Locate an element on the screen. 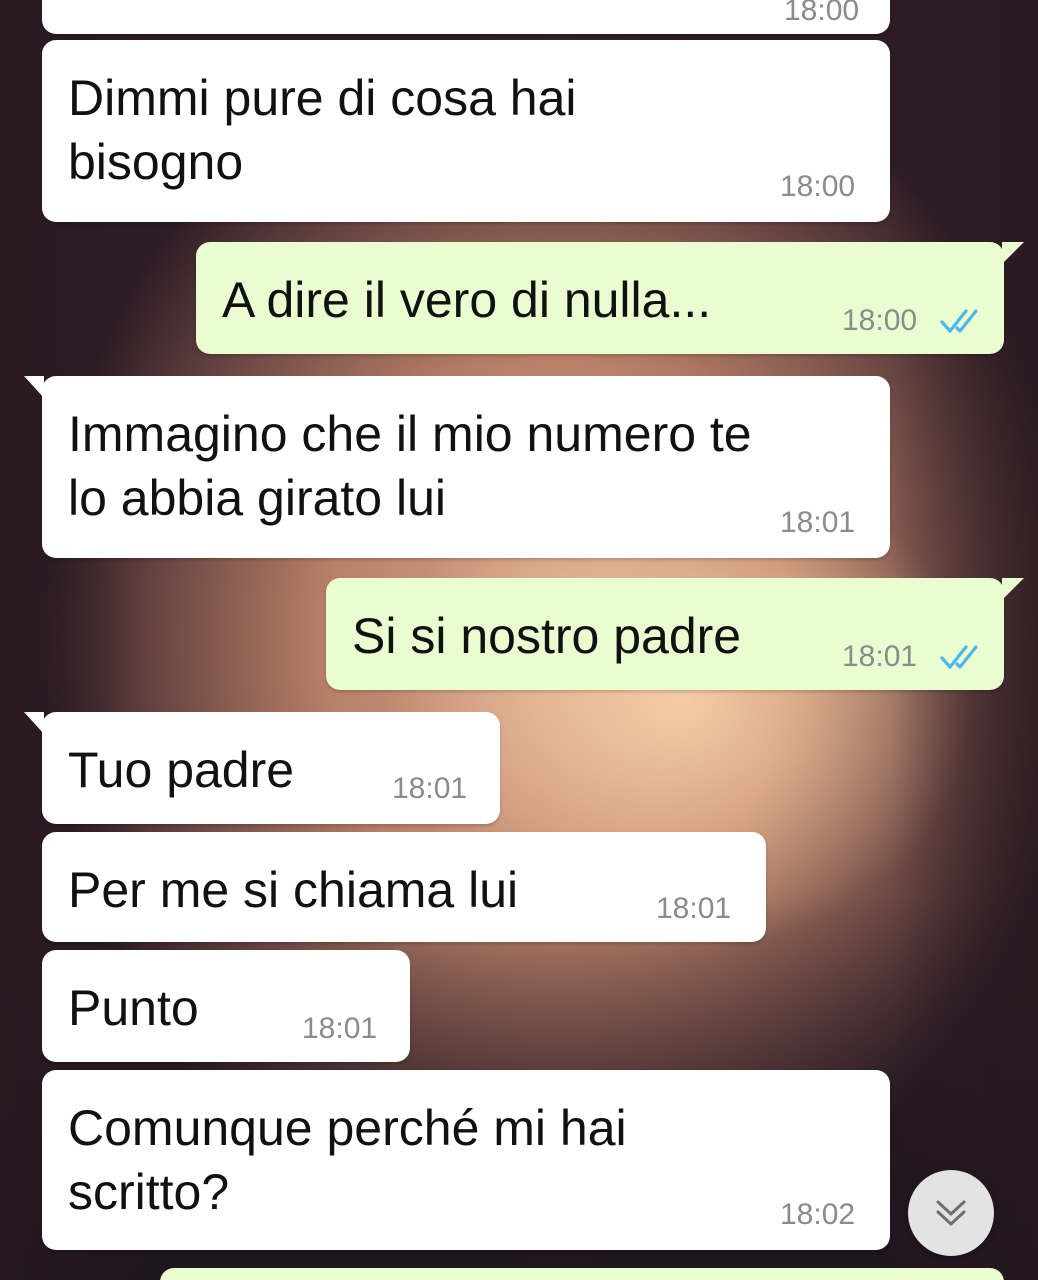 Image resolution: width=1038 pixels, height=1280 pixels. scroll-to-bottom-button is located at coordinates (951, 1213).